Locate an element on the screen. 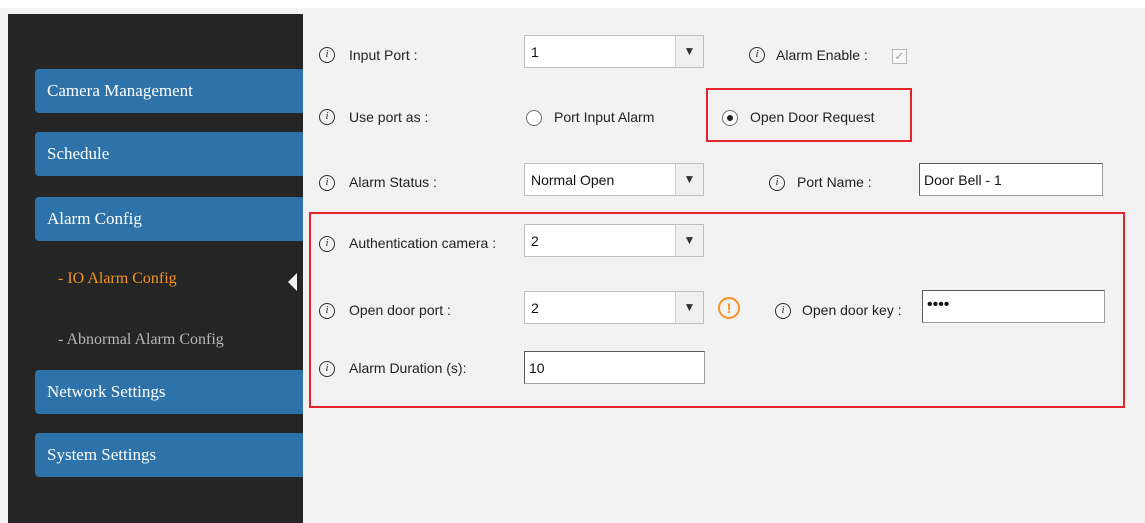 This screenshot has height=523, width=1145. port-name-label: Port Name : is located at coordinates (834, 182).